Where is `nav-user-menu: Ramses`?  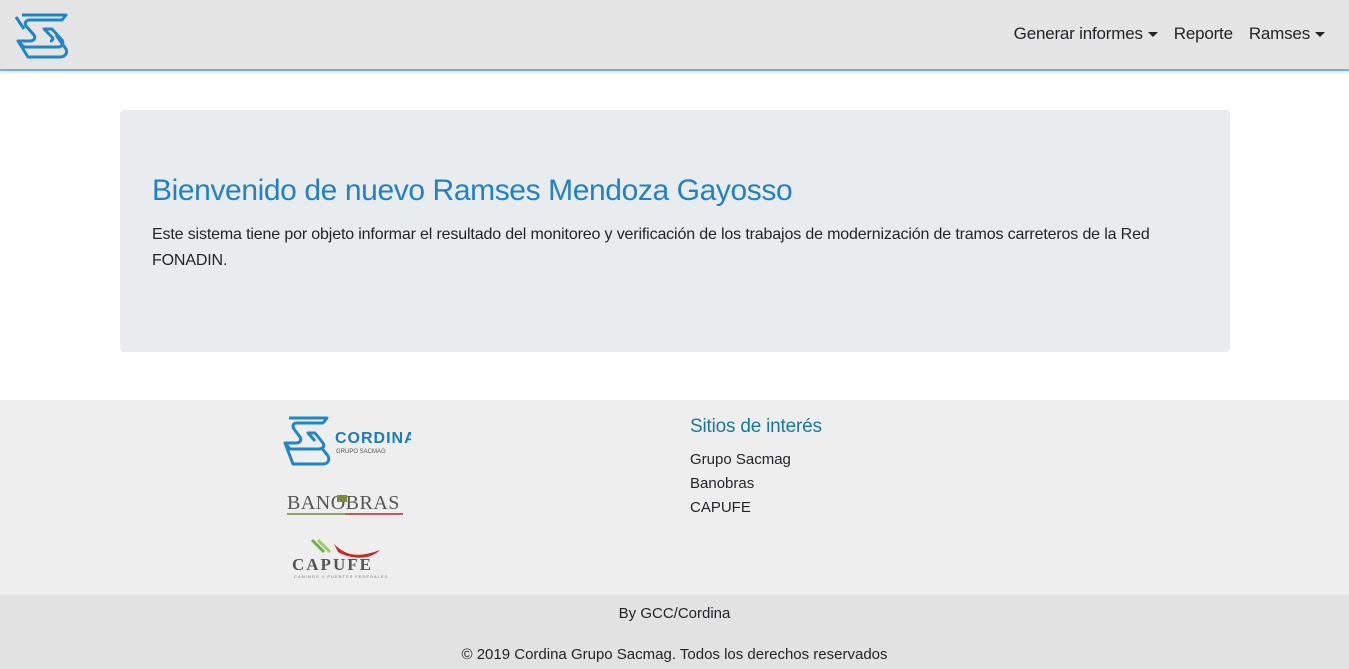 nav-user-menu: Ramses is located at coordinates (1287, 34).